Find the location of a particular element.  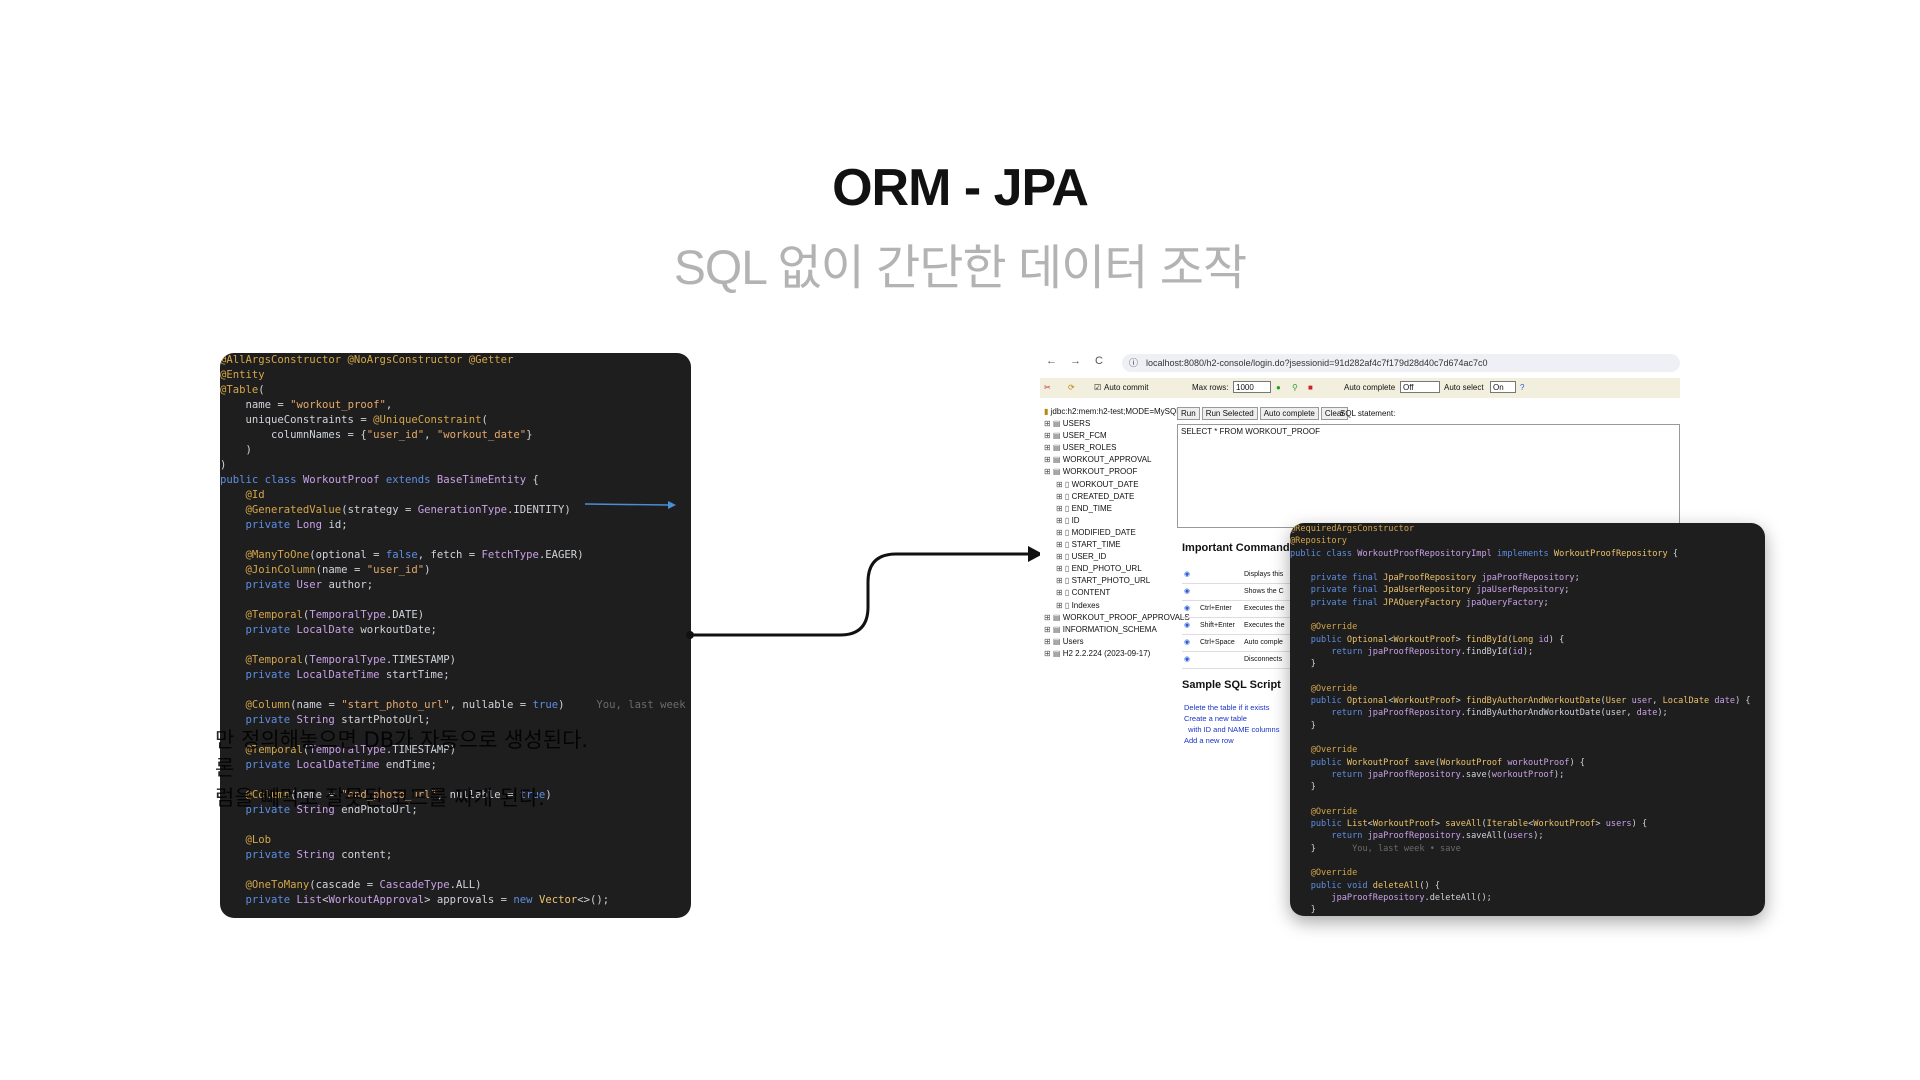

tree-item: ⊞ ▤ WORKOUT_PROOF_APPROVALS is located at coordinates (1117, 618).